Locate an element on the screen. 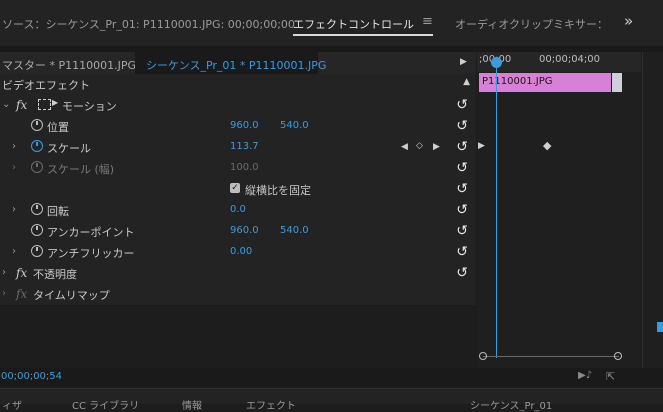  tab-effect-controls: エフェクトコントロール is located at coordinates (353, 24).